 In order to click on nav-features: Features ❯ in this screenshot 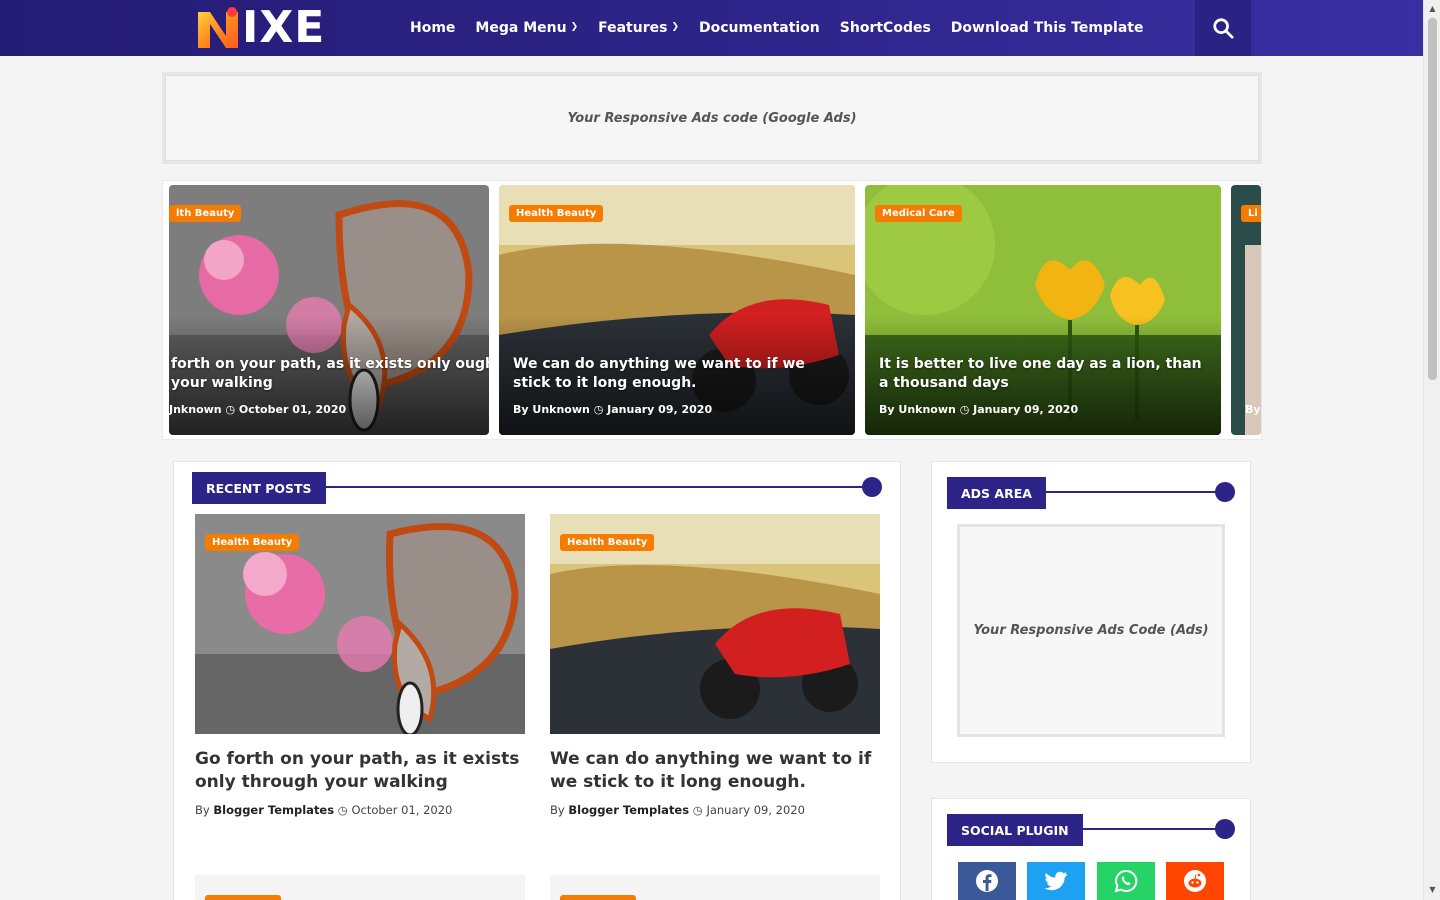, I will do `click(638, 28)`.